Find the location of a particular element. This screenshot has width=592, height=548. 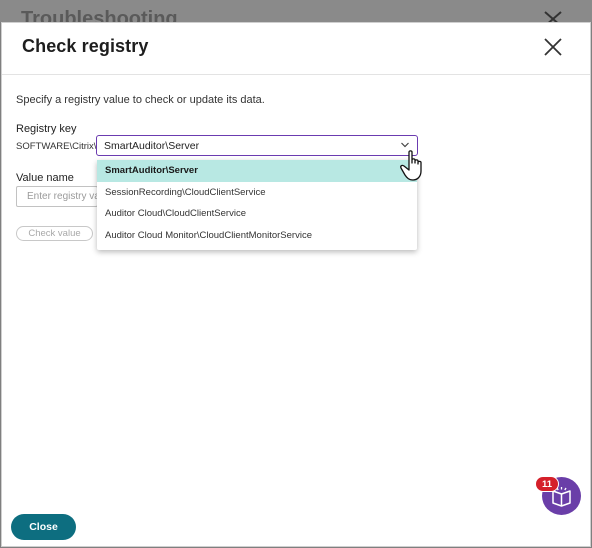

registry-key-prefix: SOFTWARE\Citrix\ is located at coordinates (56, 146).